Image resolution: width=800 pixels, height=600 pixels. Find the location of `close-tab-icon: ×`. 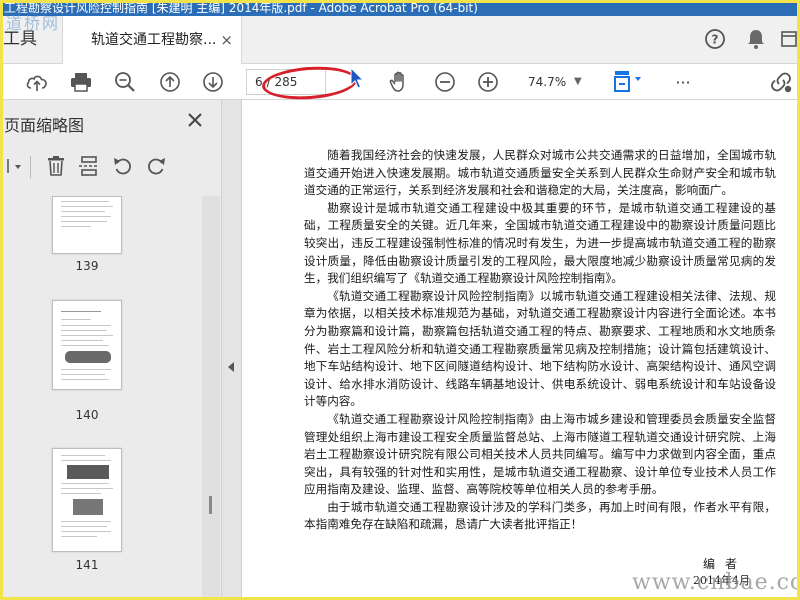

close-tab-icon: × is located at coordinates (226, 40).